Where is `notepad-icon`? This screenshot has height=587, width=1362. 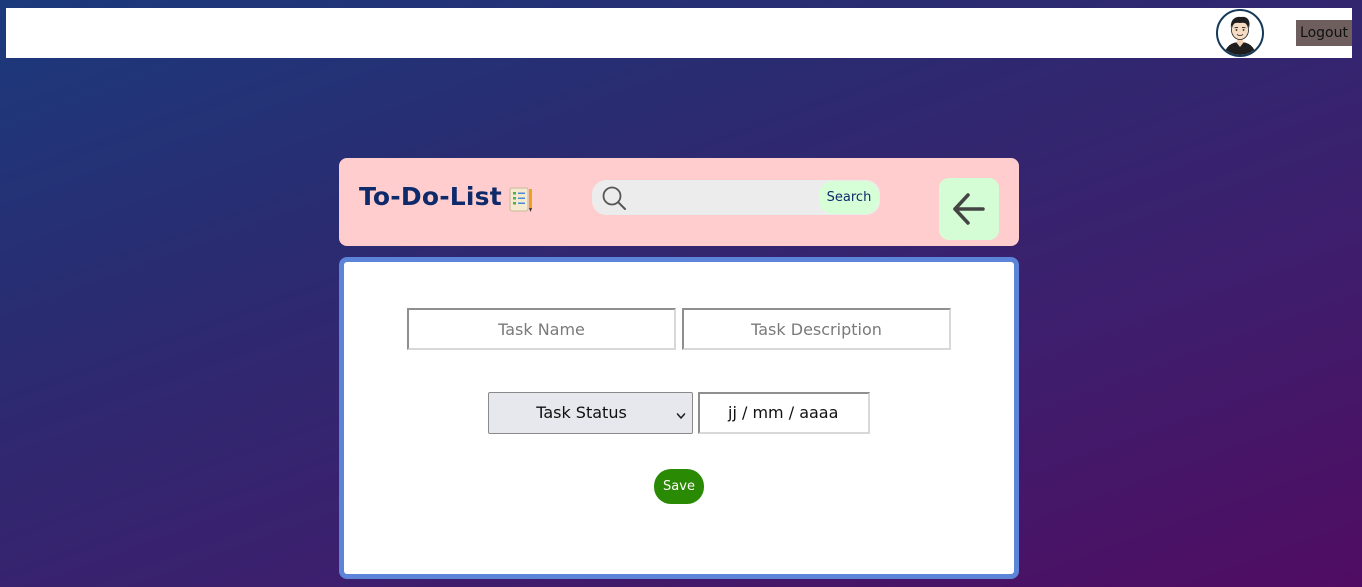 notepad-icon is located at coordinates (521, 200).